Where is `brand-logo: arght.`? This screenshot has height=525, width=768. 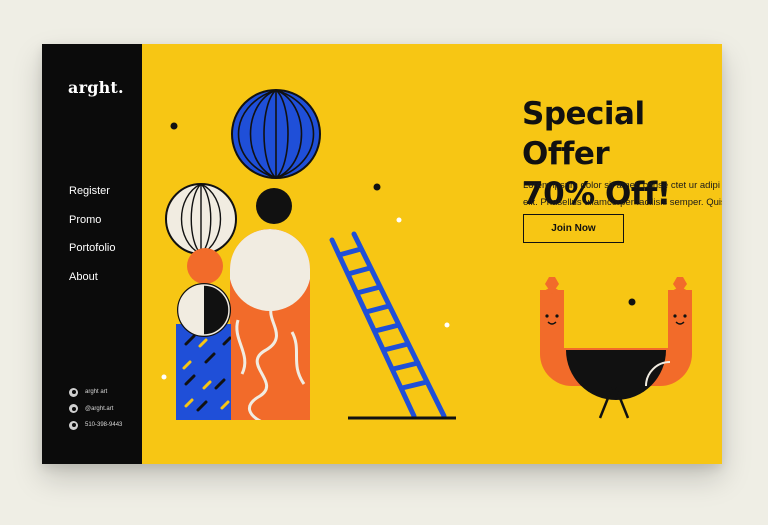
brand-logo: arght. is located at coordinates (96, 87).